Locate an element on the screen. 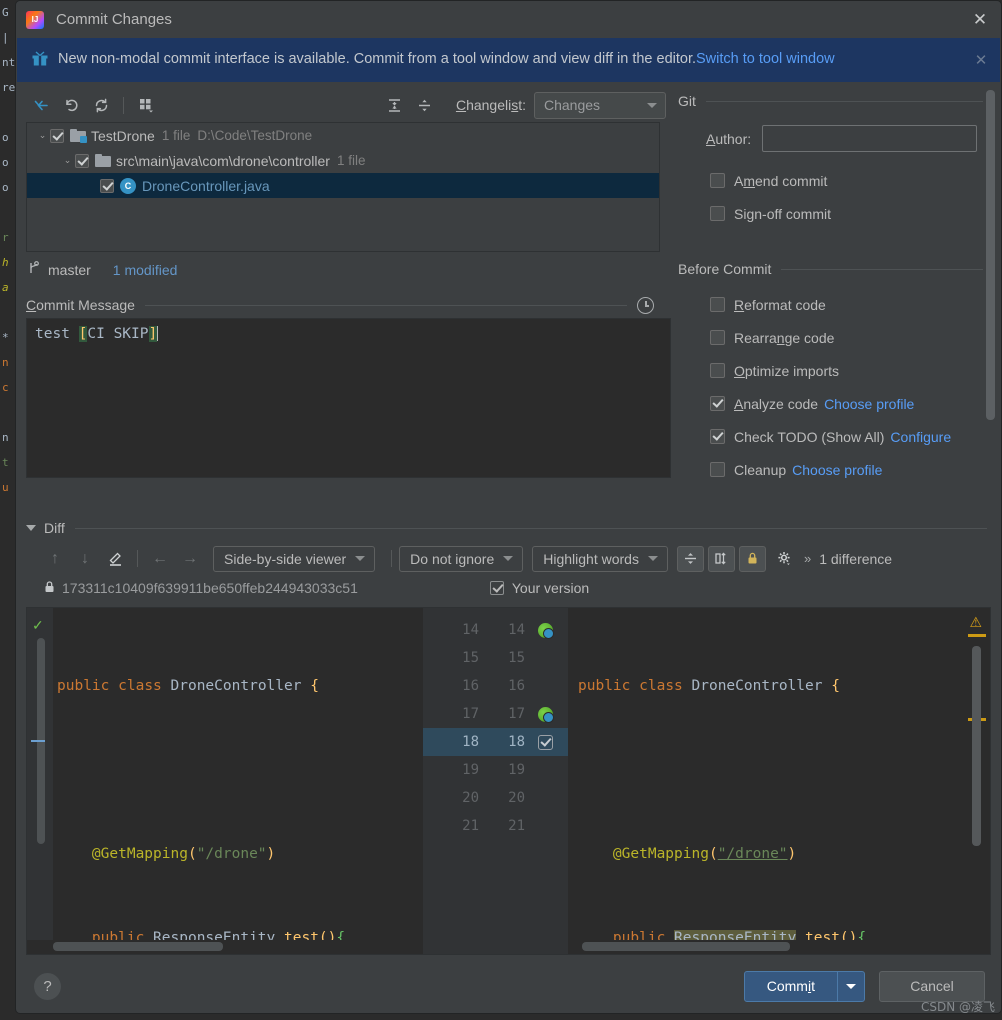 The height and width of the screenshot is (1020, 1002). tree-item-label: src\main\java\com\drone\controller is located at coordinates (223, 160).